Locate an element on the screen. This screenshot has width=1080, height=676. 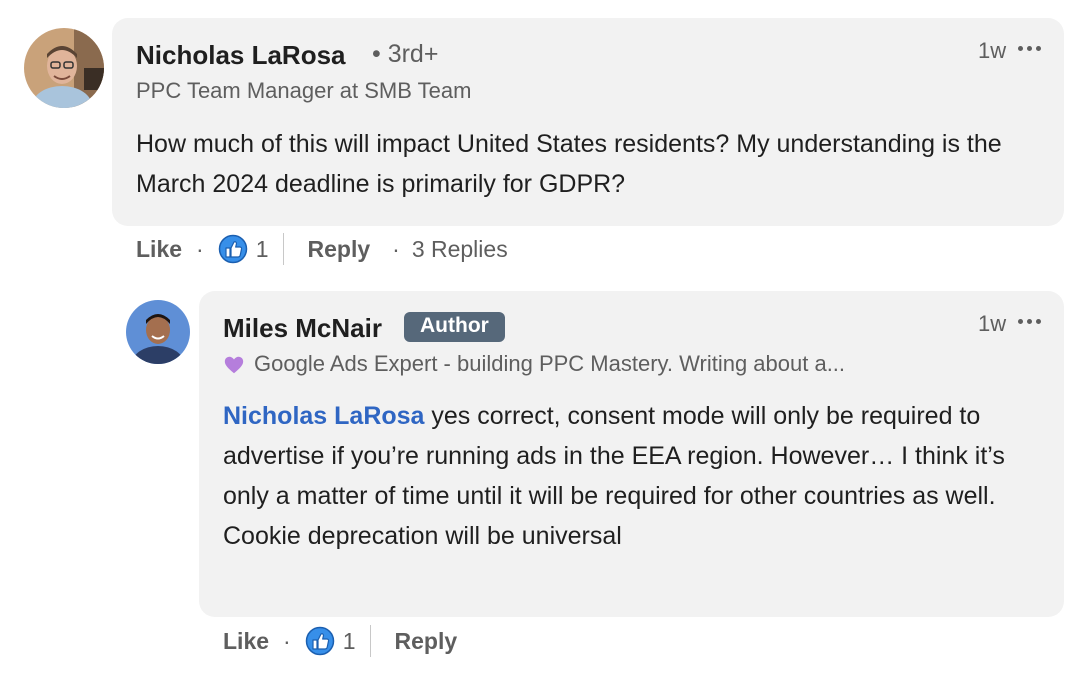
mention-link: Nicholas LaRosa is located at coordinates (323, 416).